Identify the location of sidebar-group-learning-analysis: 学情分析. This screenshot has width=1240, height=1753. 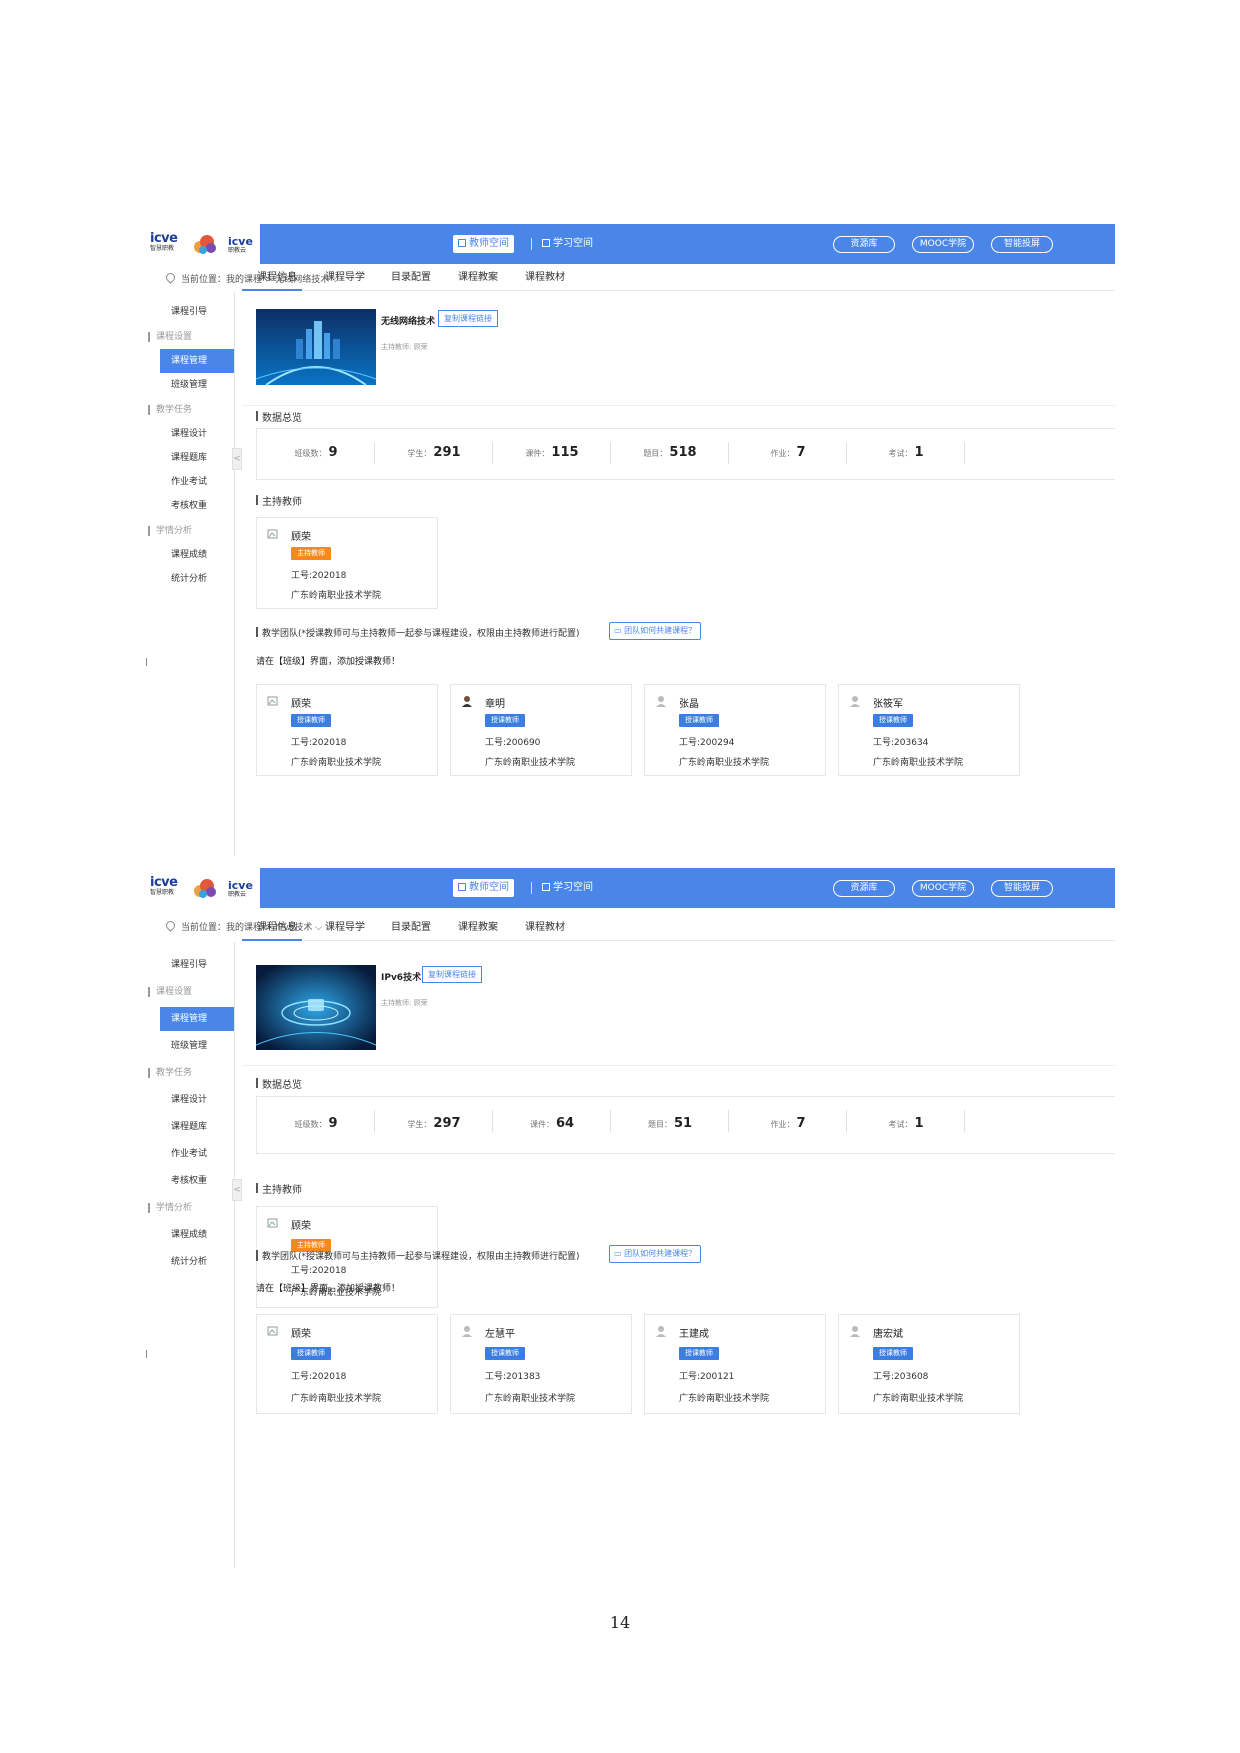
(188, 1208).